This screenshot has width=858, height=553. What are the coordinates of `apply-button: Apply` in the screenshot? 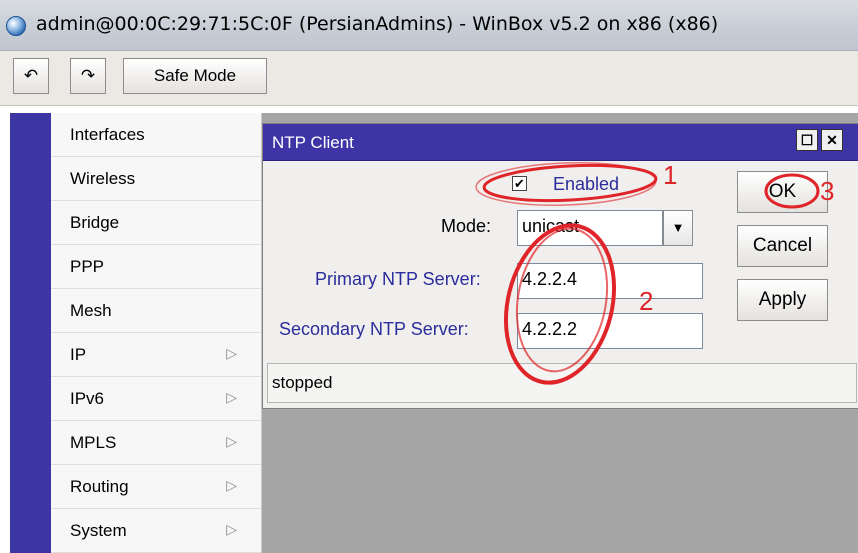 It's located at (782, 300).